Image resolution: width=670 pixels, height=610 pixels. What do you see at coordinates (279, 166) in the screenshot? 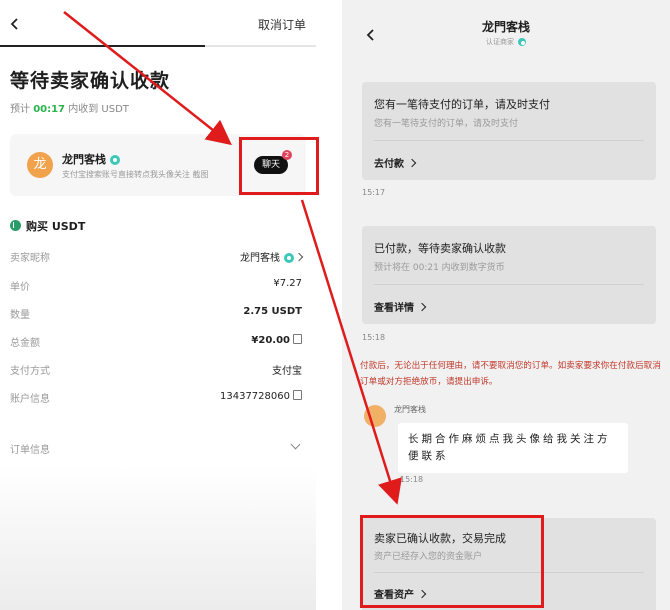
I see `highlight-chat-button` at bounding box center [279, 166].